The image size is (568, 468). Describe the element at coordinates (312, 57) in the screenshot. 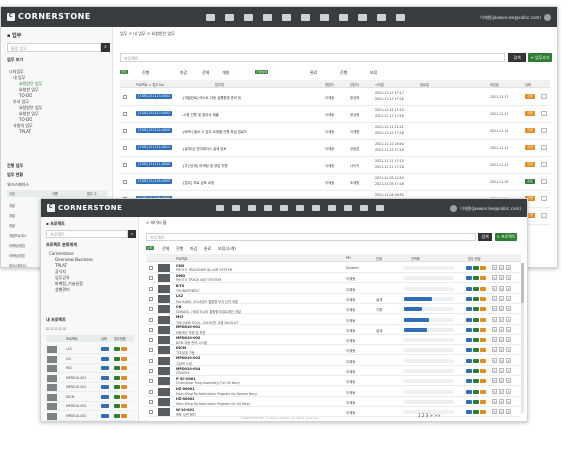

I see `search-bar: 프로젝트` at that location.